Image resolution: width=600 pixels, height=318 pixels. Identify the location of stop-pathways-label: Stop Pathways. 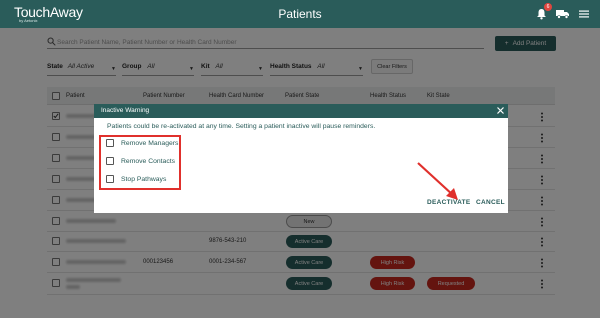
(144, 179).